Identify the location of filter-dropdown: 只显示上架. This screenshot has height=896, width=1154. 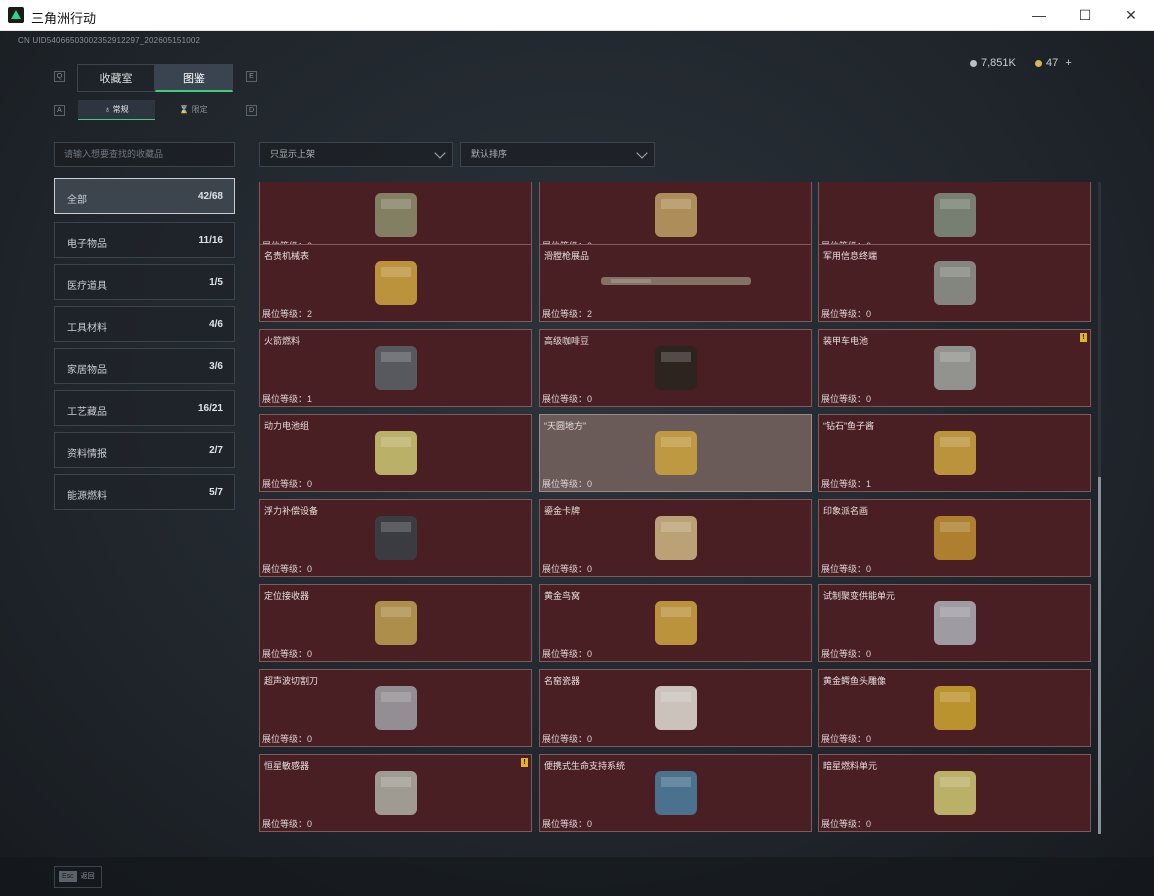
(356, 154).